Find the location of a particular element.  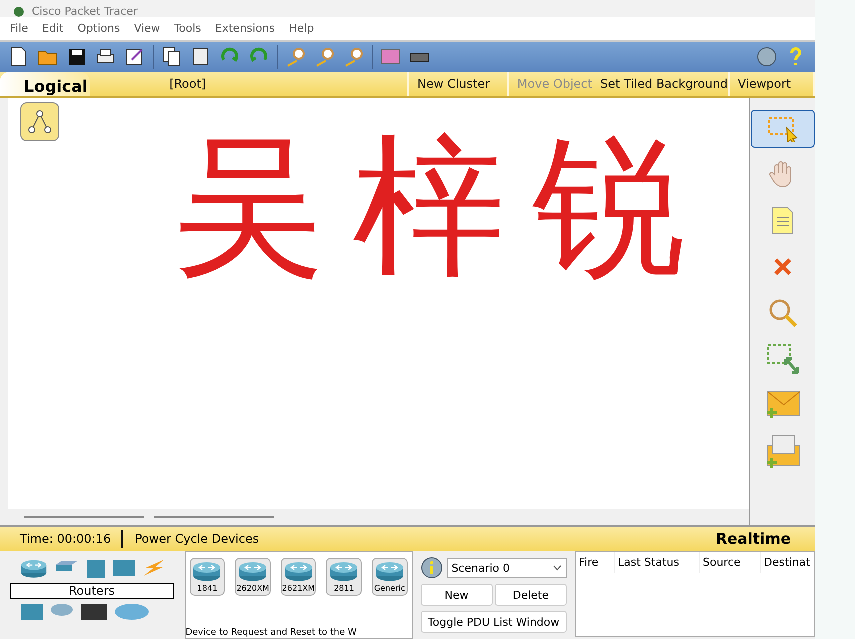

device-button: Generic is located at coordinates (390, 577).